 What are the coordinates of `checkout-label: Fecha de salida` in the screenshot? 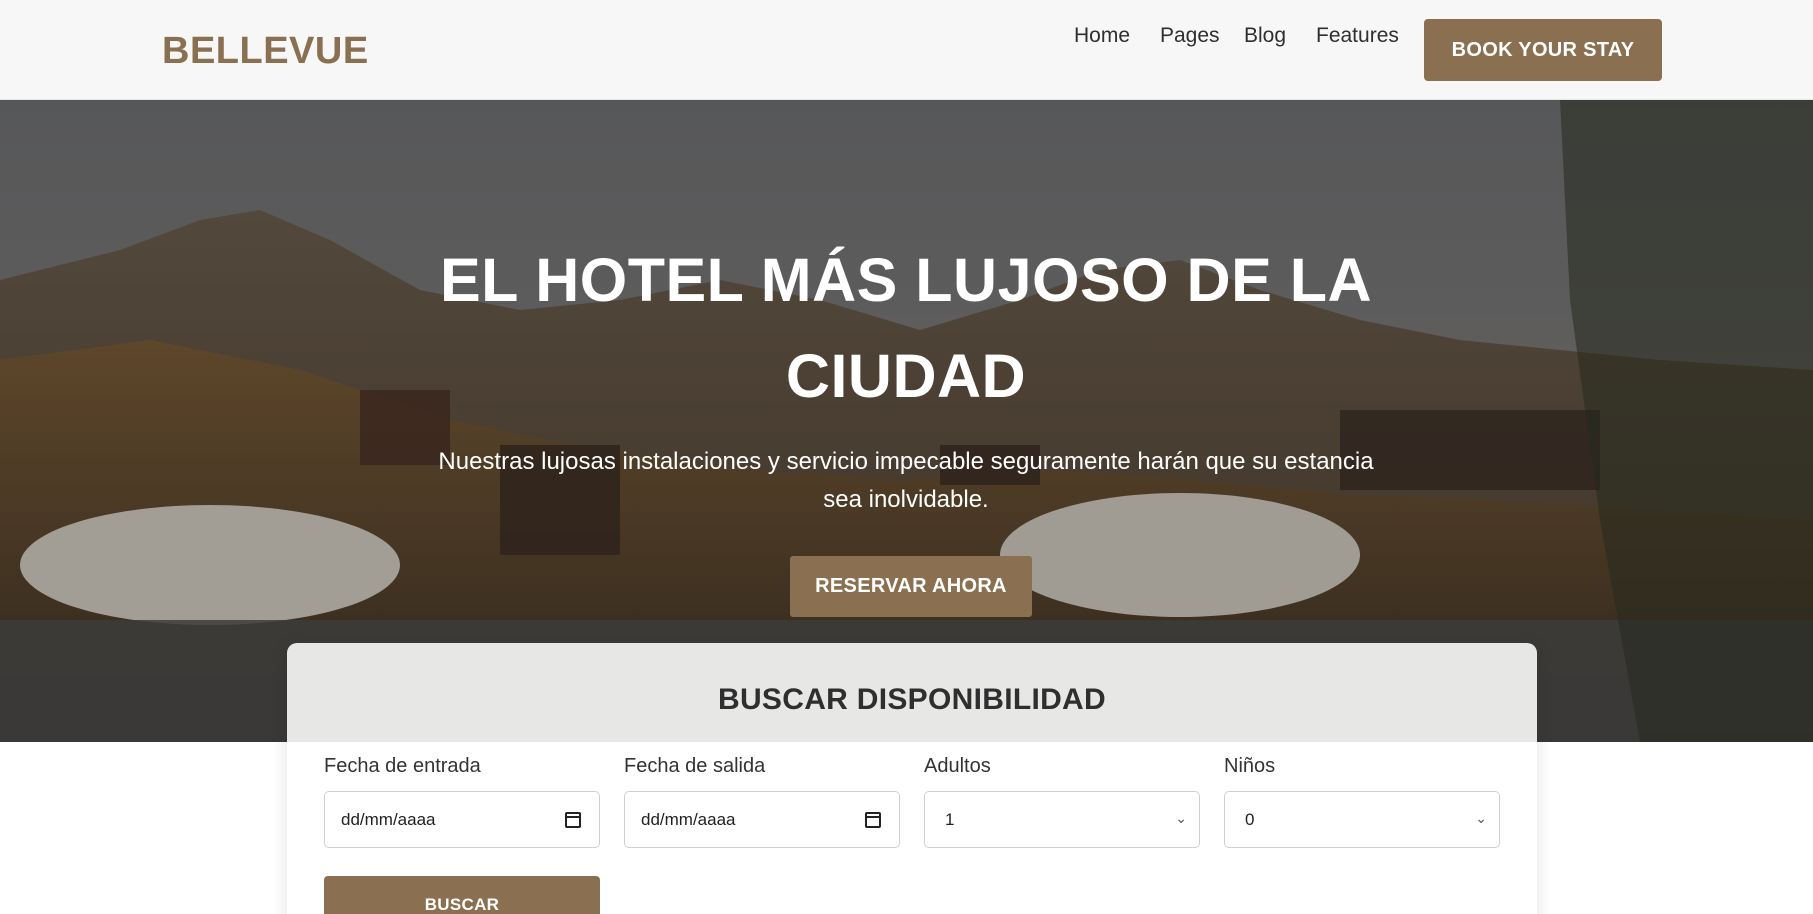 It's located at (695, 766).